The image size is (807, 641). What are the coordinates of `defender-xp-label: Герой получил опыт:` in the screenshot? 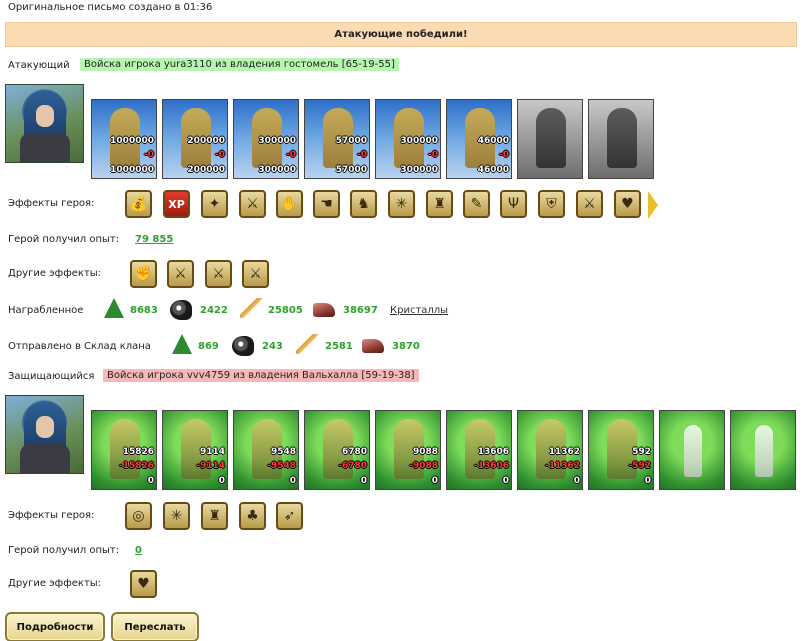 It's located at (64, 550).